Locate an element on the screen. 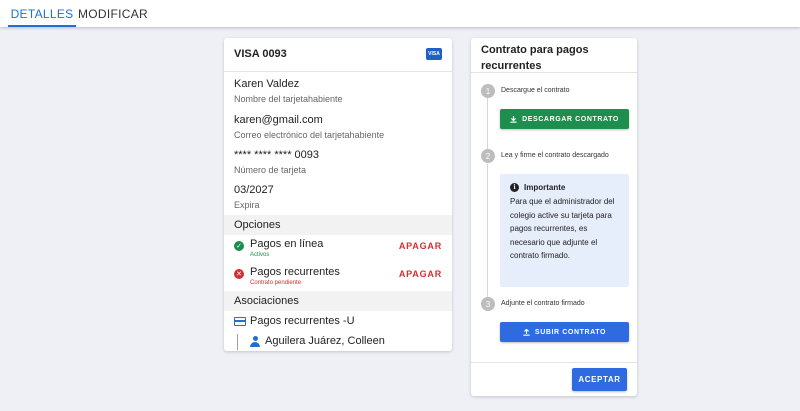 Image resolution: width=800 pixels, height=411 pixels. step-3-badge: 3 is located at coordinates (488, 304).